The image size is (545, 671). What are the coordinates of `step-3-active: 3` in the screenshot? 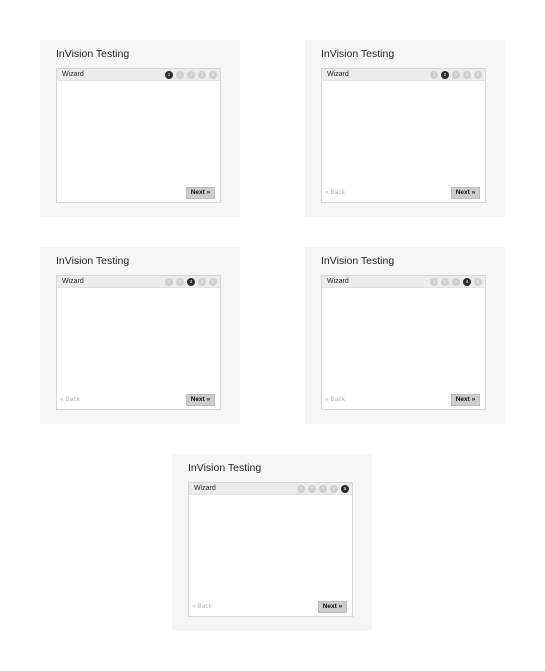 It's located at (191, 282).